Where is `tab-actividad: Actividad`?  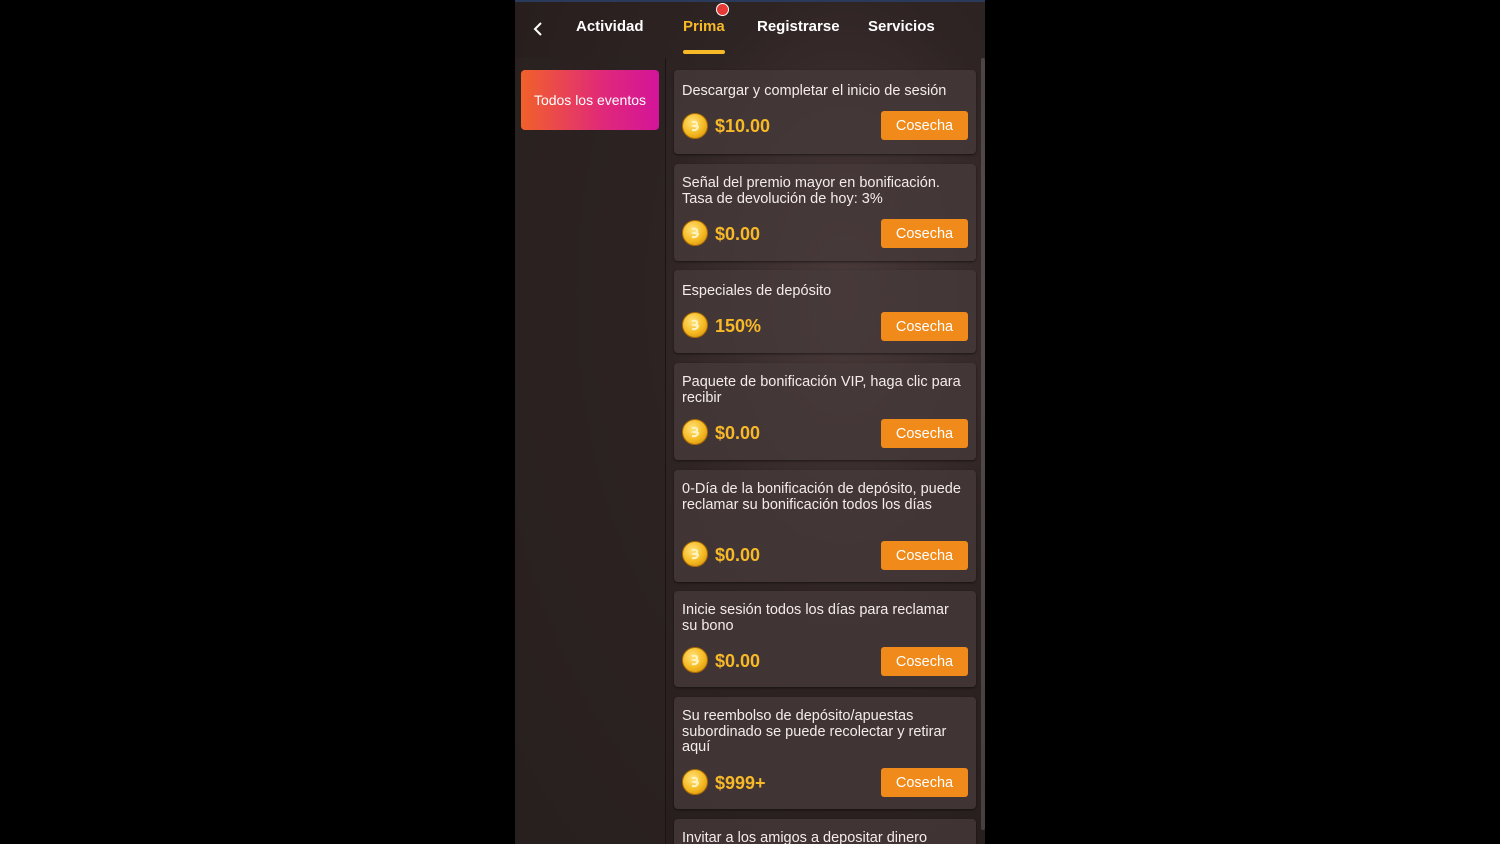 tab-actividad: Actividad is located at coordinates (610, 26).